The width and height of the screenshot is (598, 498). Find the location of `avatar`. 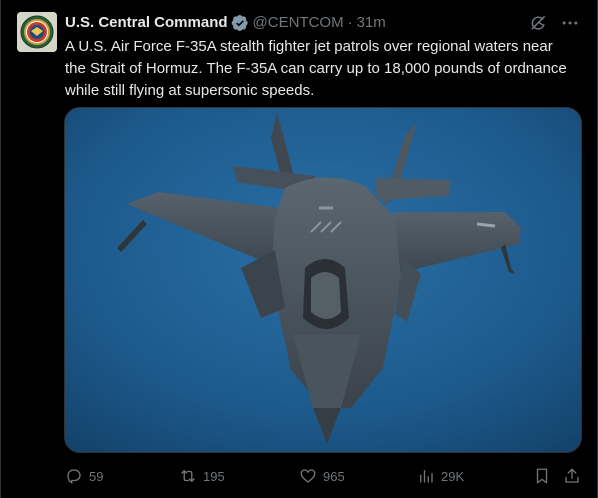

avatar is located at coordinates (37, 32).